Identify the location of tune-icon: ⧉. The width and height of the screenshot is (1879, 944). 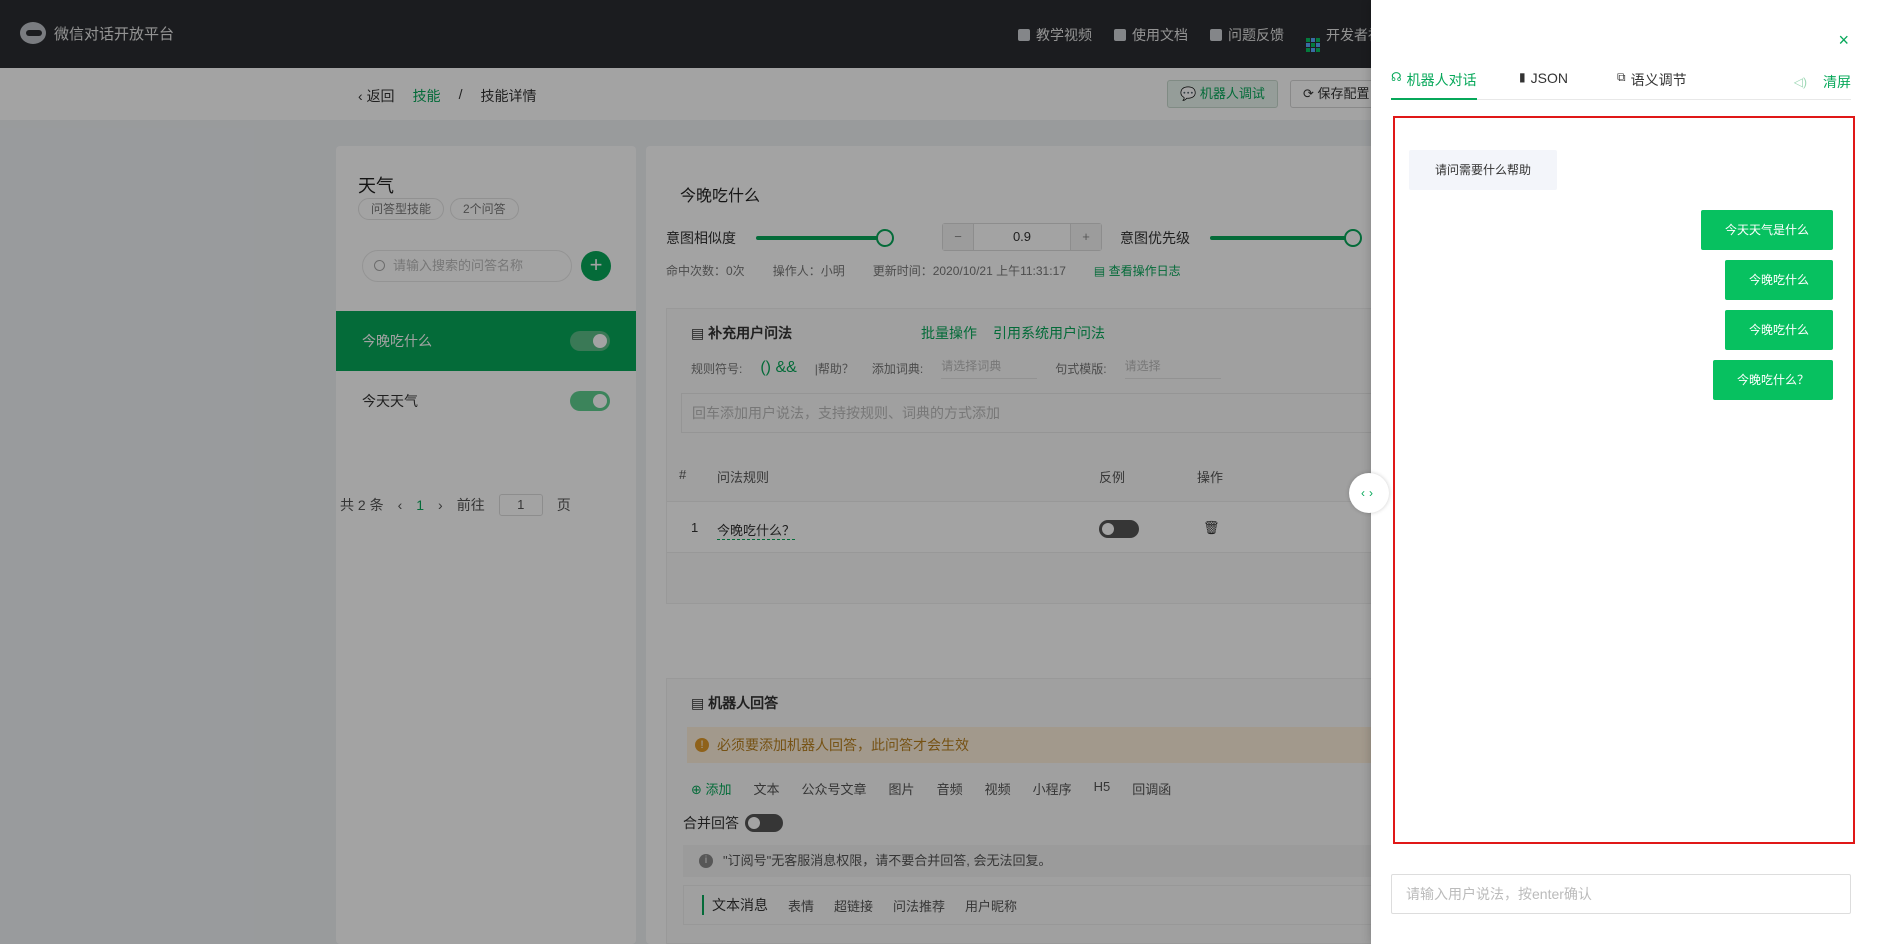
(1621, 77).